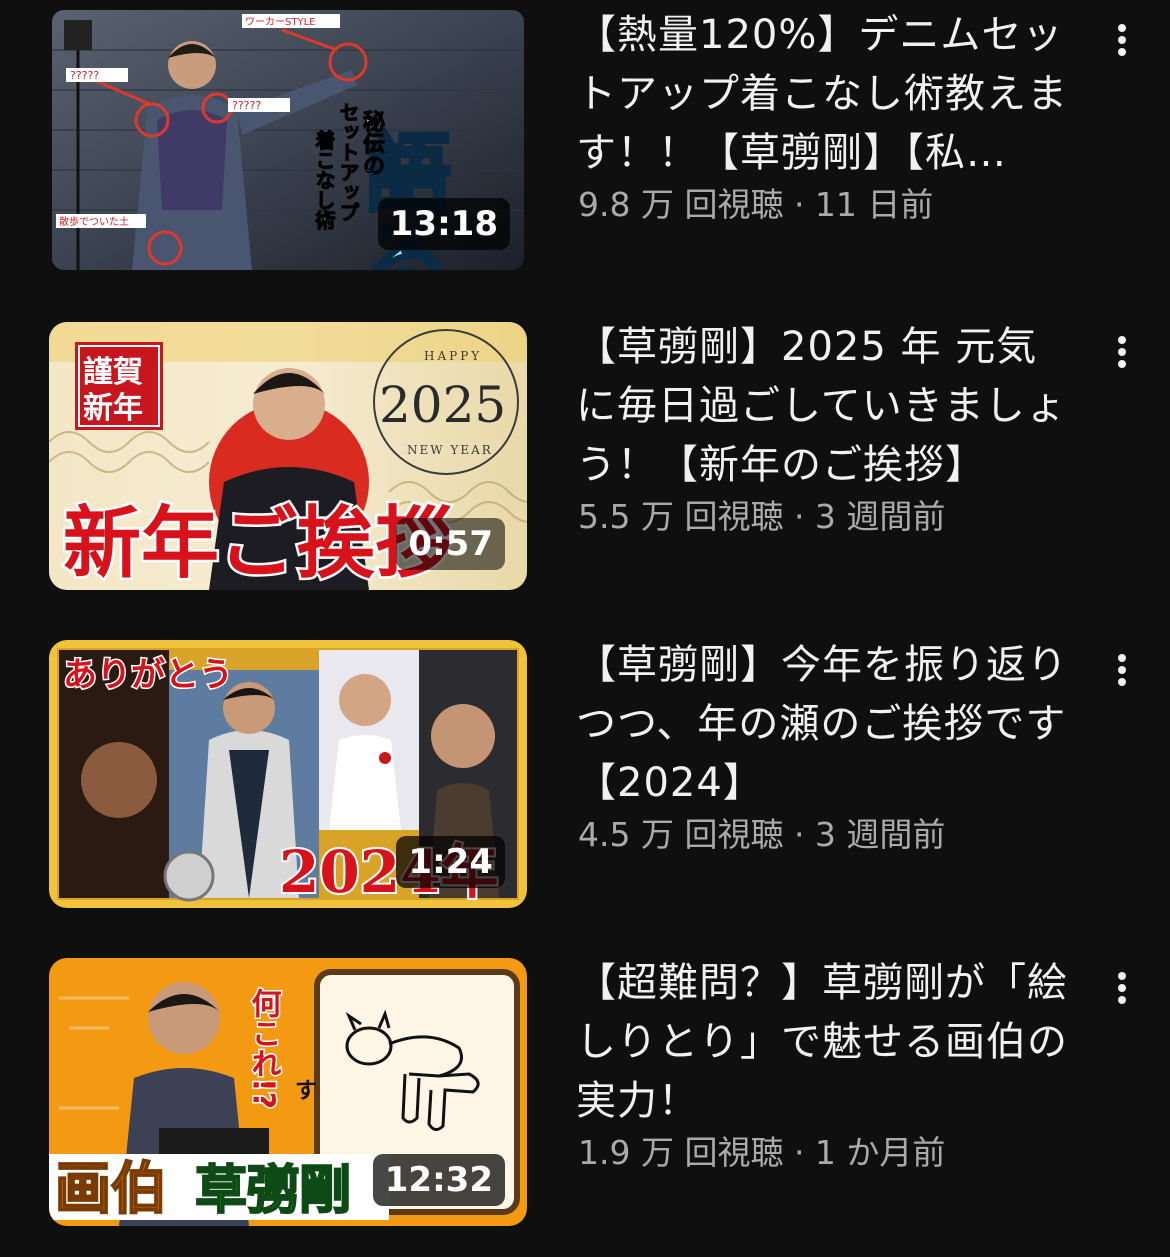 Image resolution: width=1170 pixels, height=1257 pixels. Describe the element at coordinates (113, 372) in the screenshot. I see `badge-text: 謹賀` at that location.